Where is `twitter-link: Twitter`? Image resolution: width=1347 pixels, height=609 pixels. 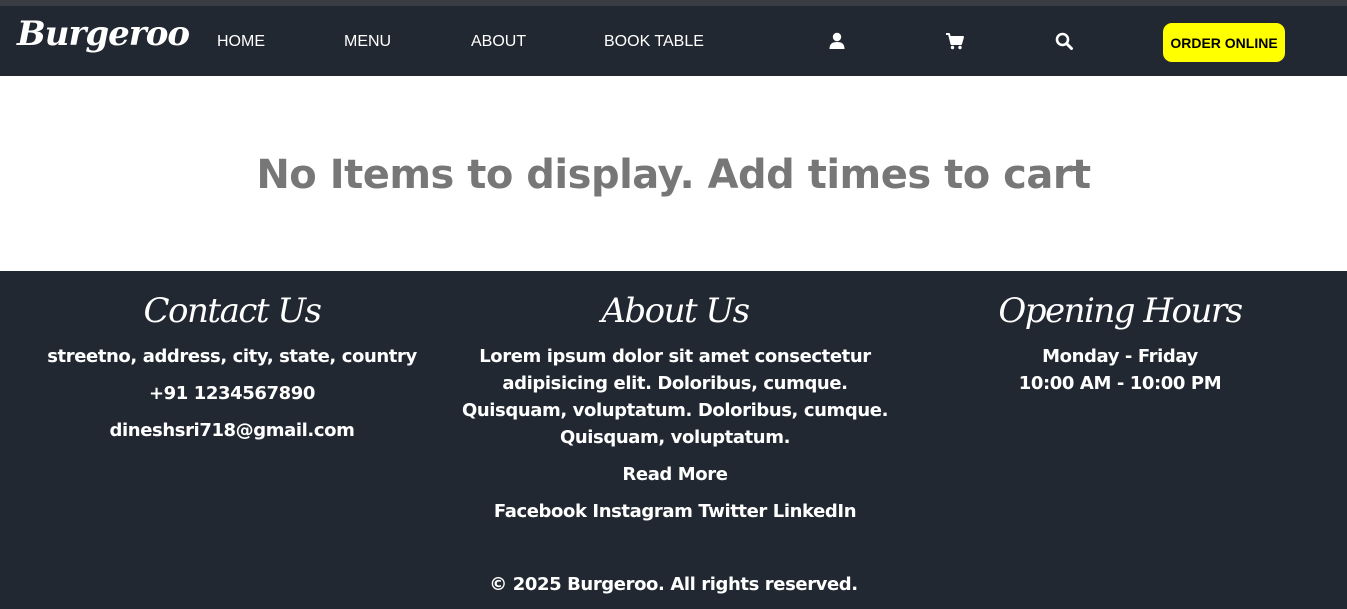 twitter-link: Twitter is located at coordinates (732, 511).